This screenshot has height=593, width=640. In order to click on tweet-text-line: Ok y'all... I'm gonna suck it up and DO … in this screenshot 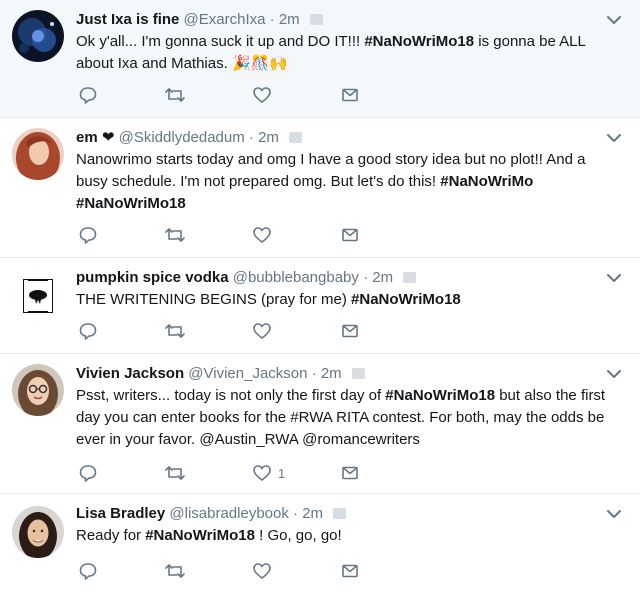, I will do `click(220, 41)`.